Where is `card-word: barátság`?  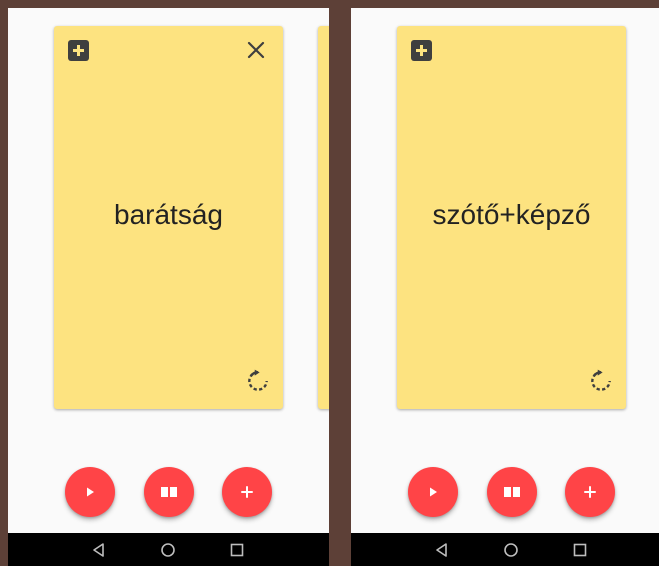 card-word: barátság is located at coordinates (168, 214).